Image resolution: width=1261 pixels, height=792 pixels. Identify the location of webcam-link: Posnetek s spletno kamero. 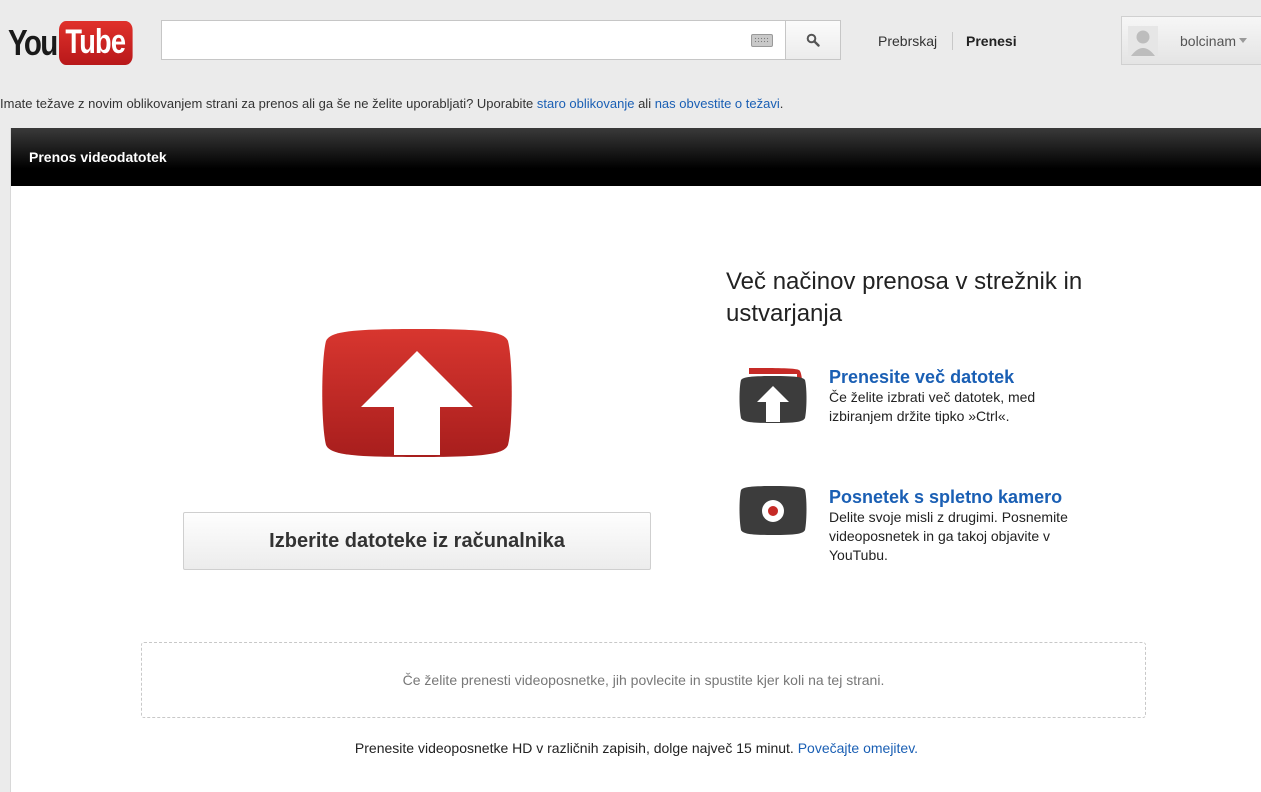
(964, 497).